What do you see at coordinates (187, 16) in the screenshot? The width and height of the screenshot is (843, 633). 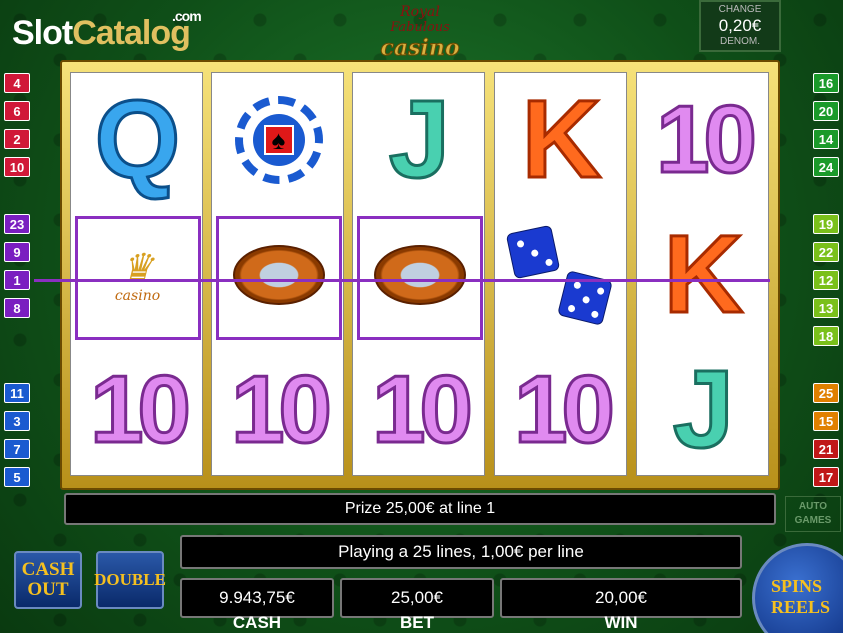 I see `watermark-suffix: .com` at bounding box center [187, 16].